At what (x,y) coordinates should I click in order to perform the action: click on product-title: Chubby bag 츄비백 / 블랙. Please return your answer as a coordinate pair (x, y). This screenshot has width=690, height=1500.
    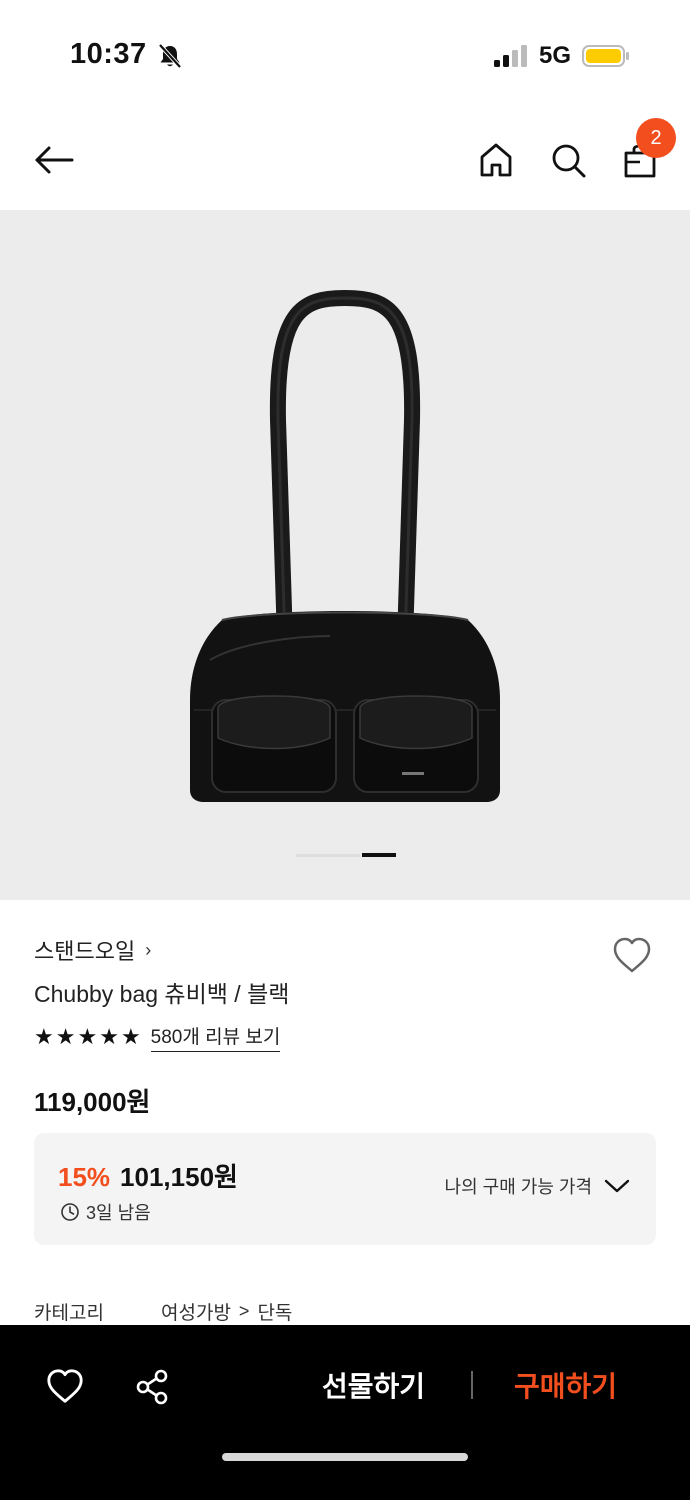
    Looking at the image, I should click on (162, 994).